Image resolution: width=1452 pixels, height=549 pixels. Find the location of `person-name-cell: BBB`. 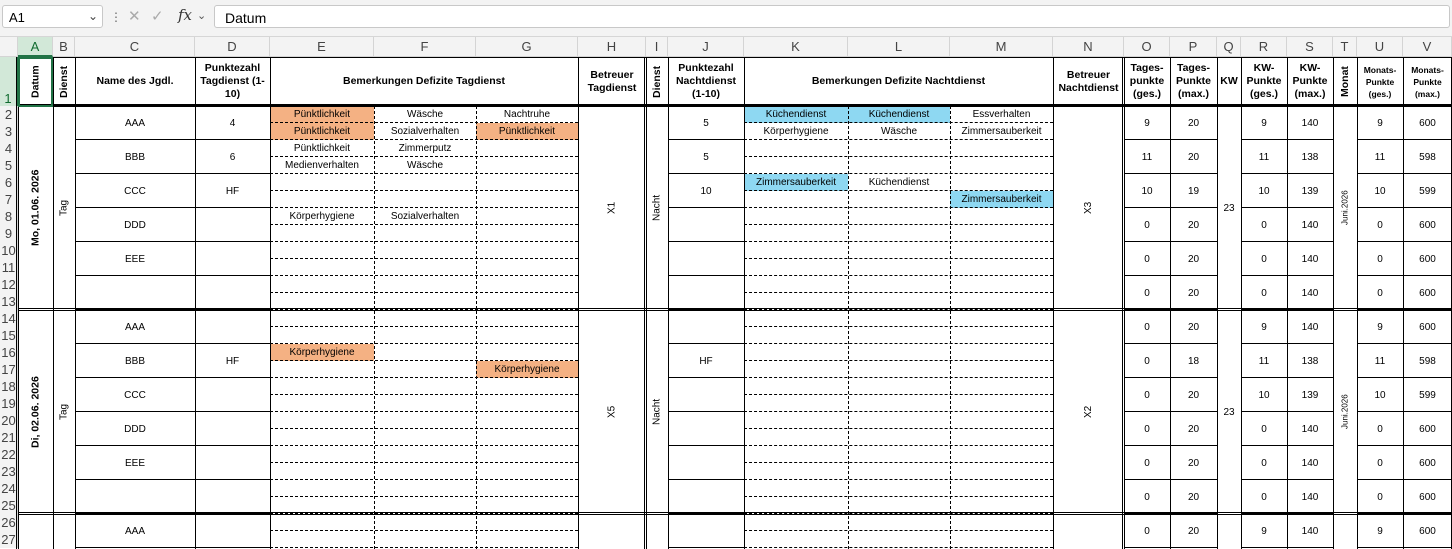

person-name-cell: BBB is located at coordinates (135, 361).